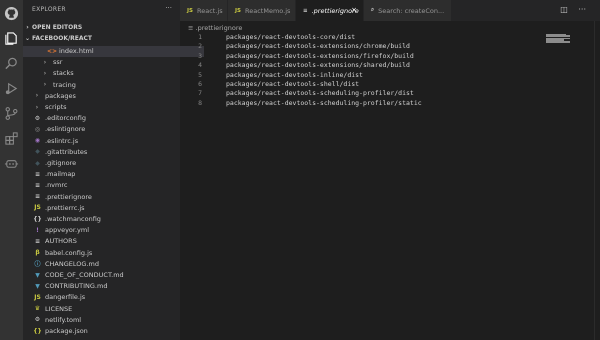 This screenshot has height=340, width=600. Describe the element at coordinates (106, 118) in the screenshot. I see `file-tree-item: ⚙ .editorconfig` at that location.